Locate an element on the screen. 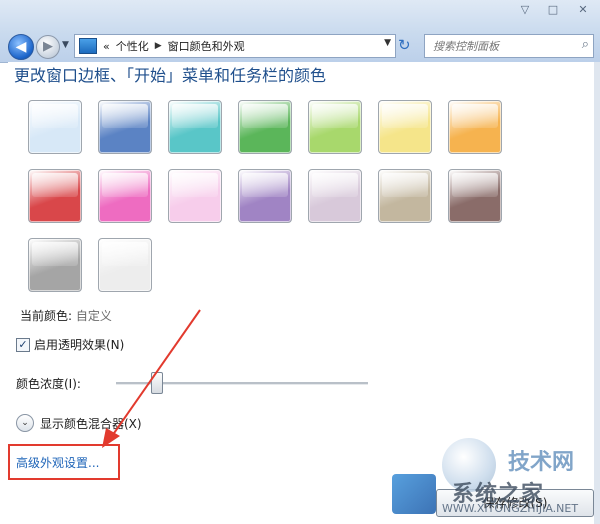 The width and height of the screenshot is (600, 524). breadcrumb-window-color: 窗口颜色和外观 is located at coordinates (206, 46).